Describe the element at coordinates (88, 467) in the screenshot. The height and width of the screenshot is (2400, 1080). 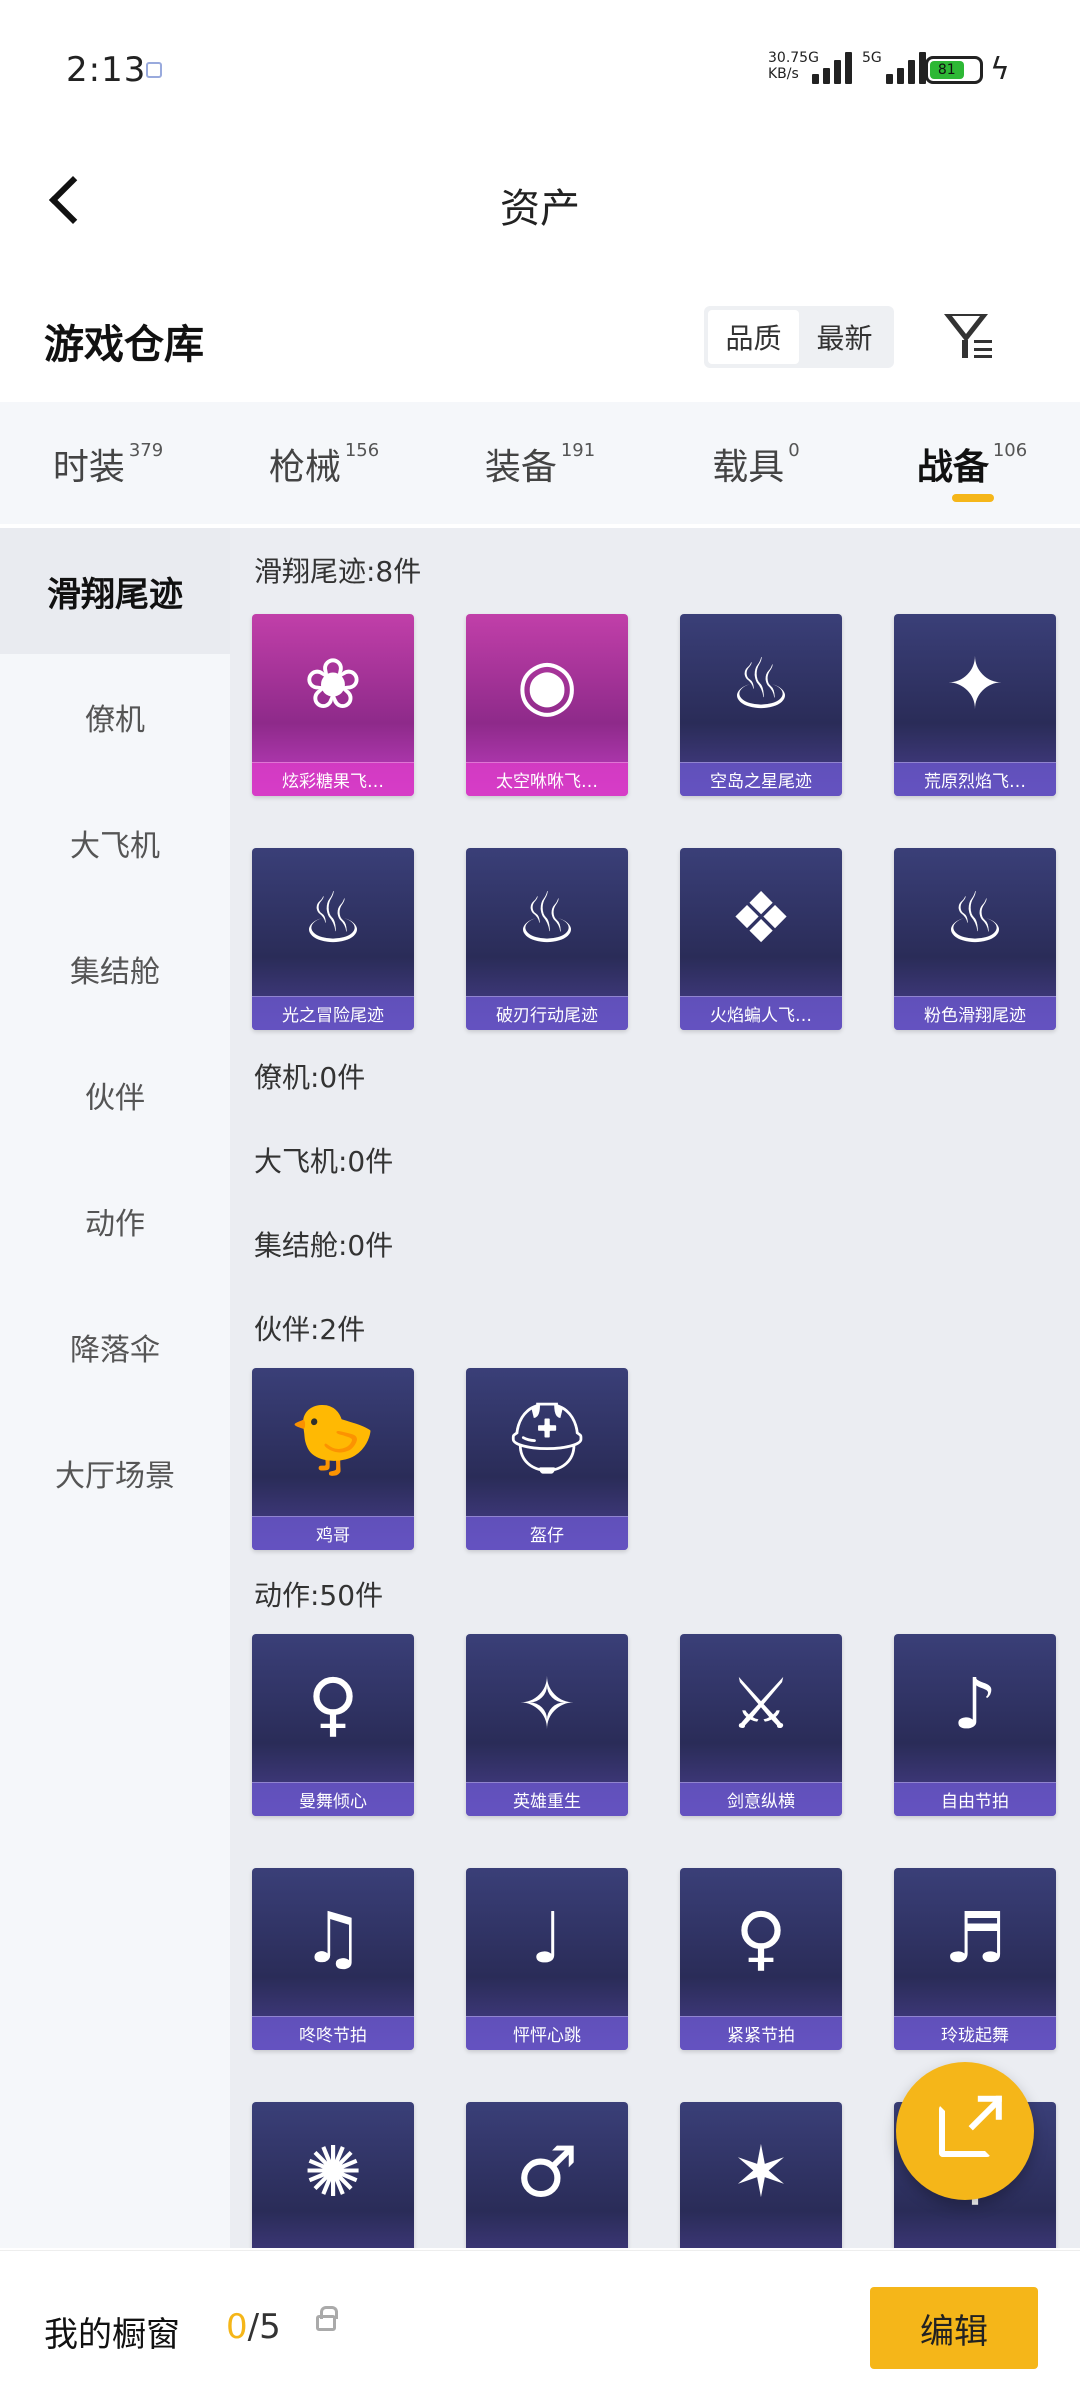
I see `tab-label: 时装` at that location.